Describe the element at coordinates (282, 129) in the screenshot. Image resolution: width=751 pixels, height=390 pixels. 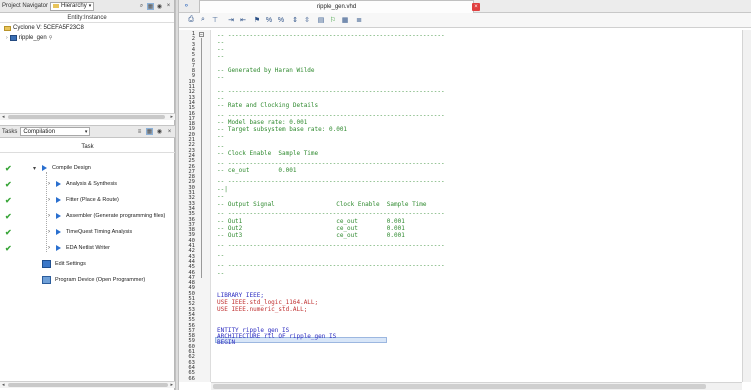
I see `code-line: -- Target subsystem base rate: 0.001` at that location.